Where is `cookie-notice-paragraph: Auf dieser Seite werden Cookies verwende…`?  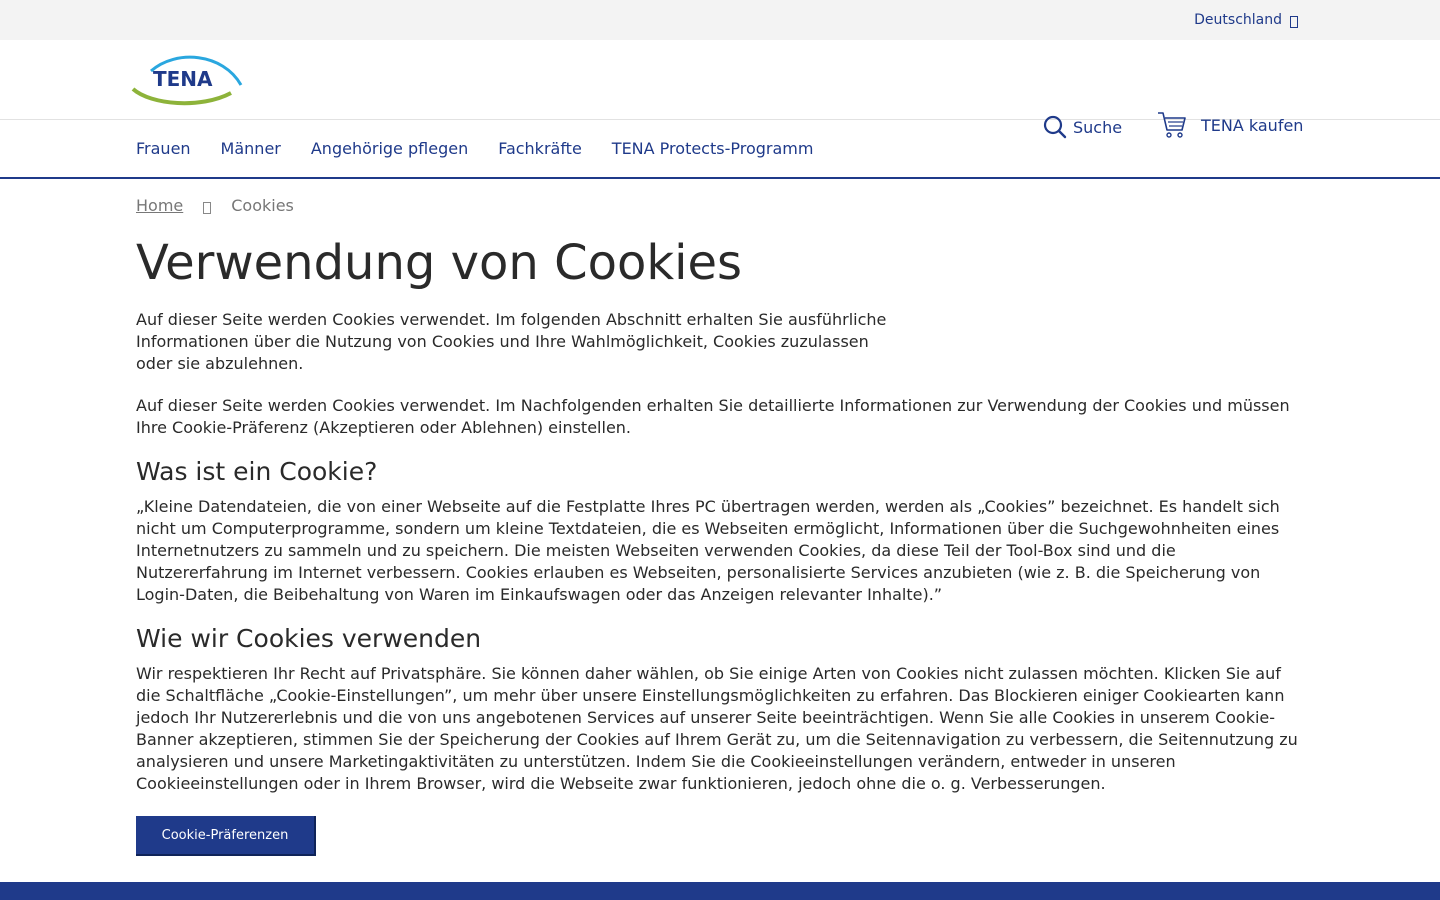 cookie-notice-paragraph: Auf dieser Seite werden Cookies verwende… is located at coordinates (713, 416).